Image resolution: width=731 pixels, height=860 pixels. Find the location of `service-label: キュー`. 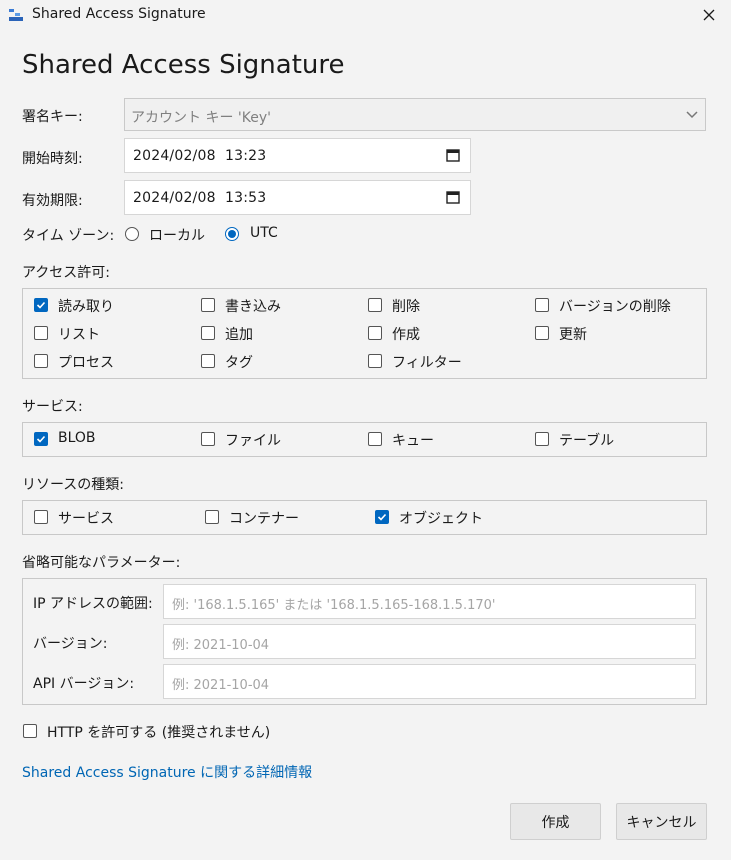

service-label: キュー is located at coordinates (413, 441).